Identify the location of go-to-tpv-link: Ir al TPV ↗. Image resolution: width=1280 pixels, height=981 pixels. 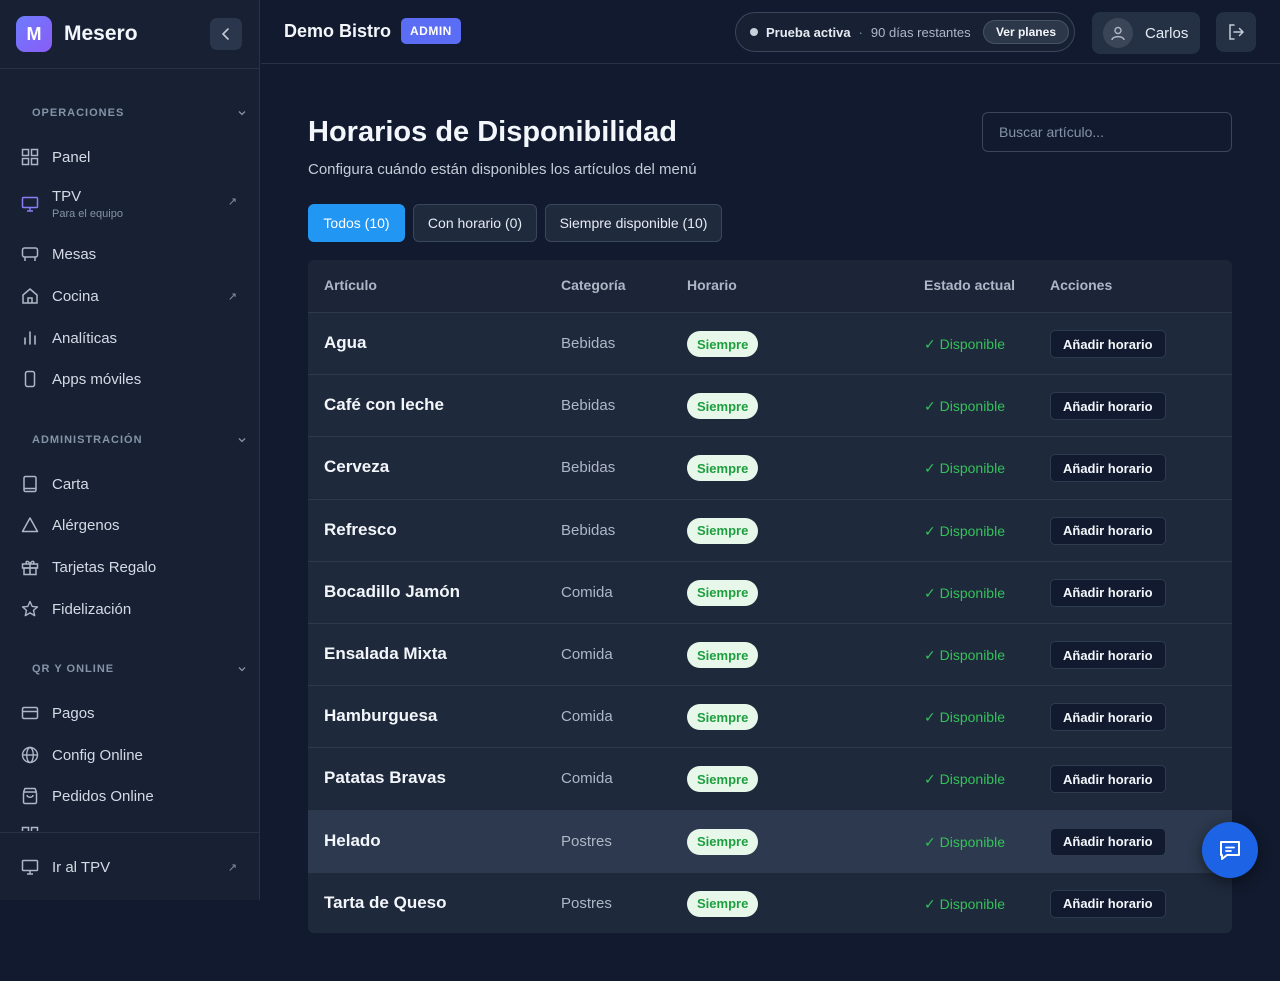
(129, 867).